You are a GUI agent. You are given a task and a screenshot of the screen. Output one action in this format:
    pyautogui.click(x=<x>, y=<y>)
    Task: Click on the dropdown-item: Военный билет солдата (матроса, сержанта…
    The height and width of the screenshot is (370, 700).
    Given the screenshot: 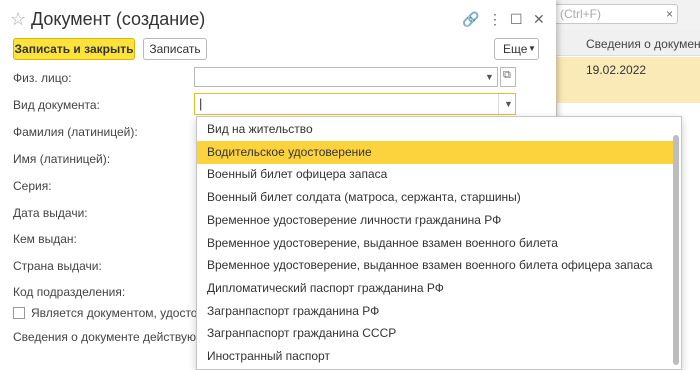 What is the action you would take?
    pyautogui.click(x=435, y=197)
    